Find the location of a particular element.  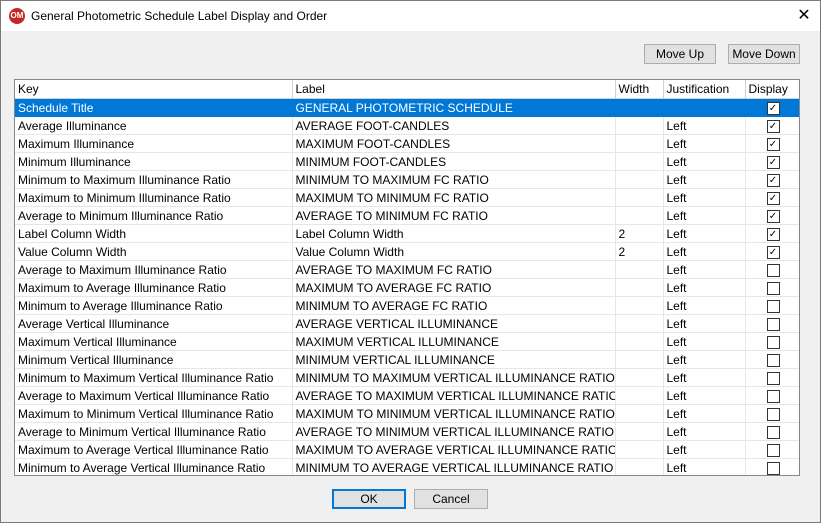

key-cell: Average to Maximum Illuminance Ratio is located at coordinates (154, 269).